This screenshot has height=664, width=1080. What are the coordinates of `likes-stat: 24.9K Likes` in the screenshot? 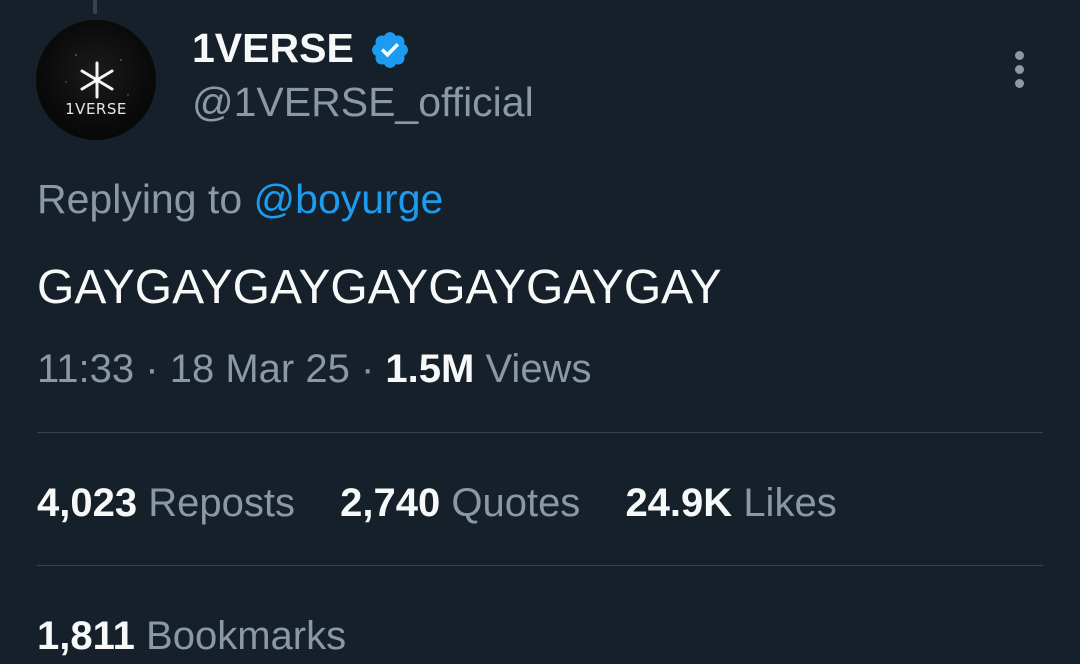 It's located at (730, 503).